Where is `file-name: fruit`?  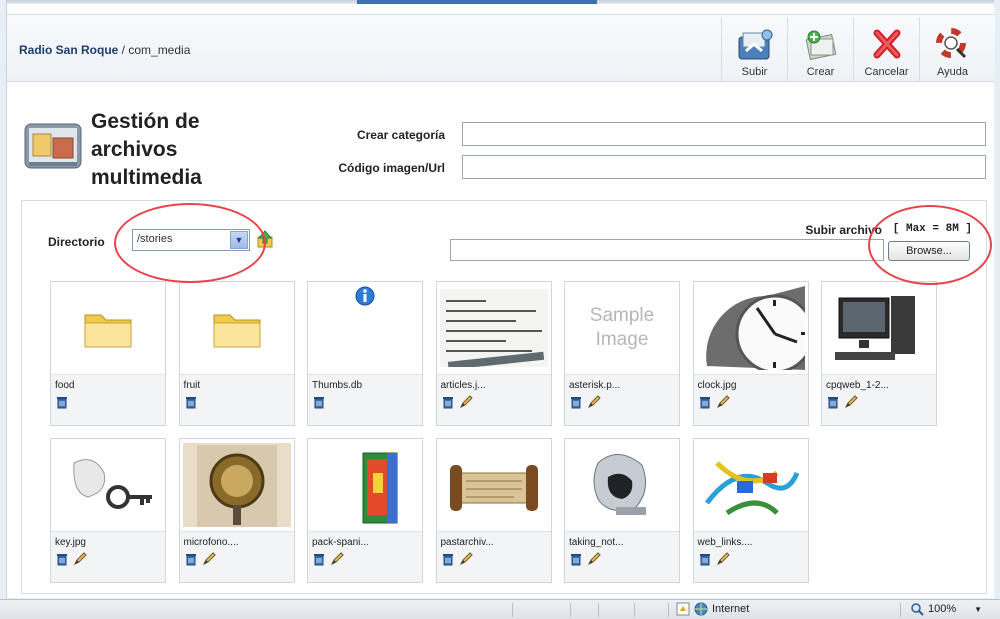 file-name: fruit is located at coordinates (192, 385).